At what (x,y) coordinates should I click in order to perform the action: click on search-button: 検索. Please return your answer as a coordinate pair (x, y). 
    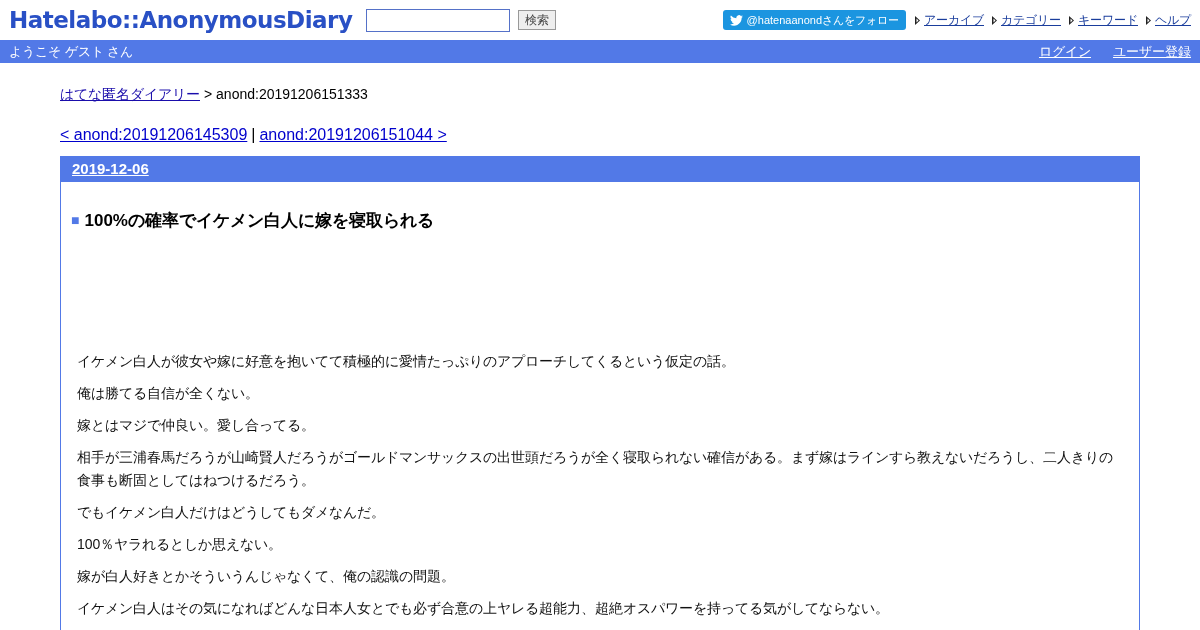
    Looking at the image, I should click on (537, 20).